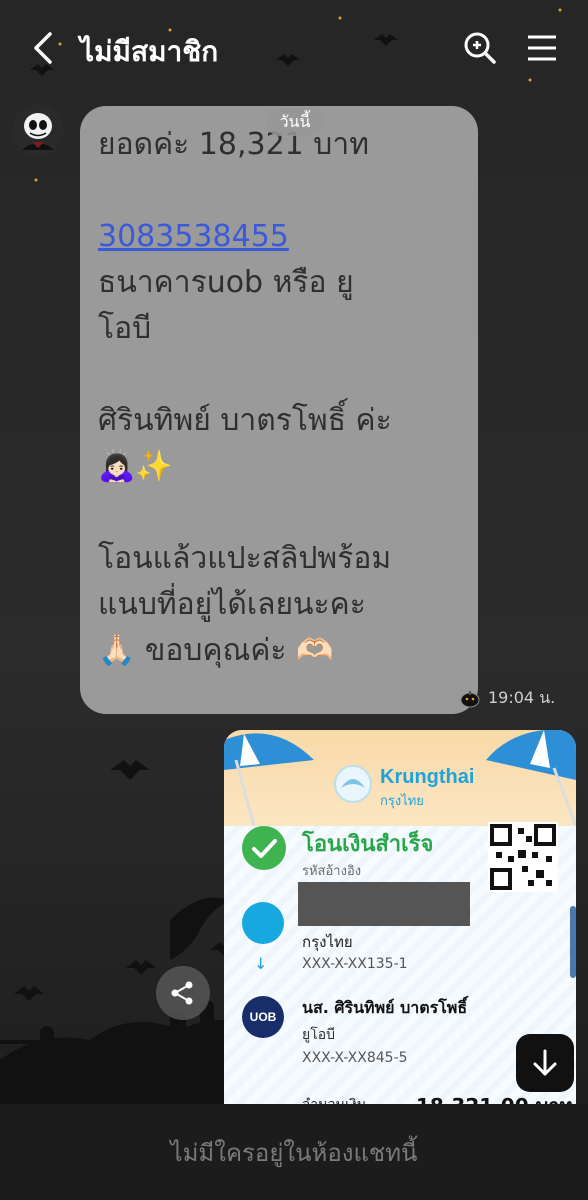  Describe the element at coordinates (384, 904) in the screenshot. I see `reference-redacted` at that location.